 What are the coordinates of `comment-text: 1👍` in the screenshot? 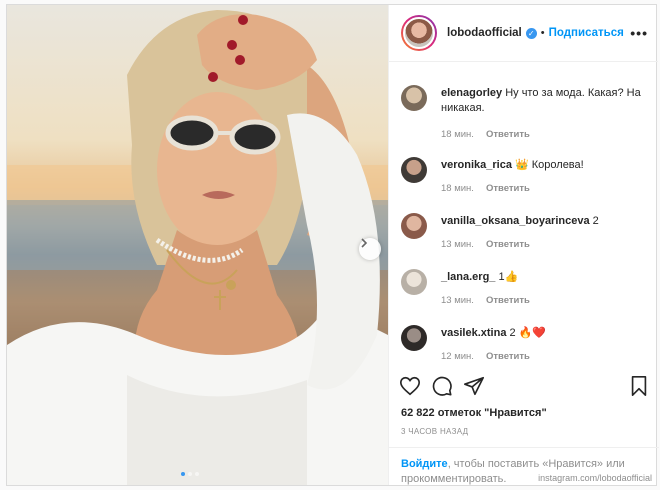 It's located at (508, 277).